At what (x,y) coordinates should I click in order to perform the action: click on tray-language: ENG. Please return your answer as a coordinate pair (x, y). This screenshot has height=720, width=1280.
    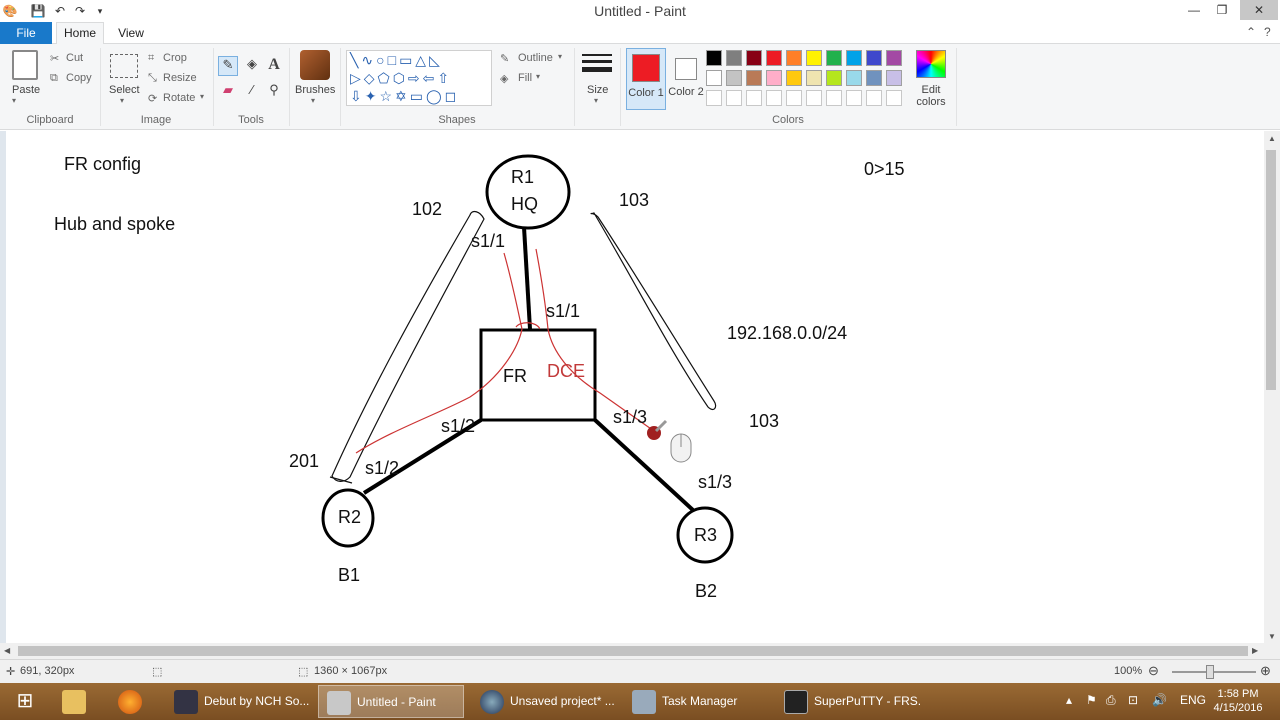
    Looking at the image, I should click on (1193, 700).